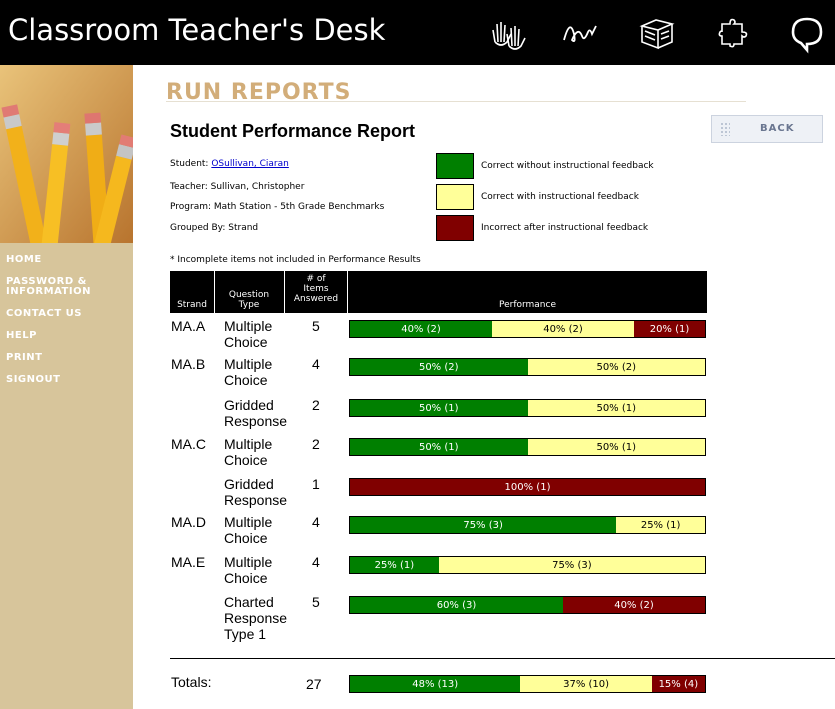  I want to click on speech-bubble-icon, so click(807, 33).